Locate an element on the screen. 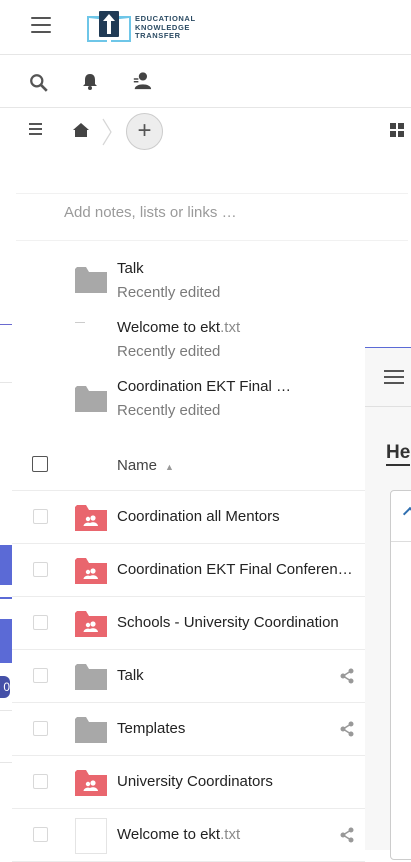 This screenshot has height=862, width=411. file-name: Welcome to ekt.txt is located at coordinates (178, 834).